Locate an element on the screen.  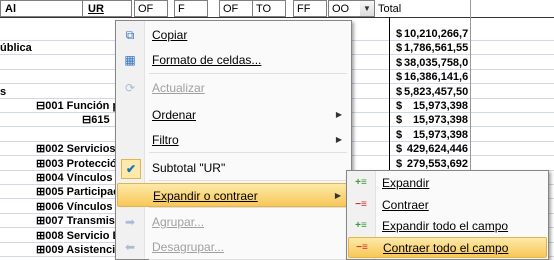
total-amount: 16,386,141,654 is located at coordinates (436, 77).